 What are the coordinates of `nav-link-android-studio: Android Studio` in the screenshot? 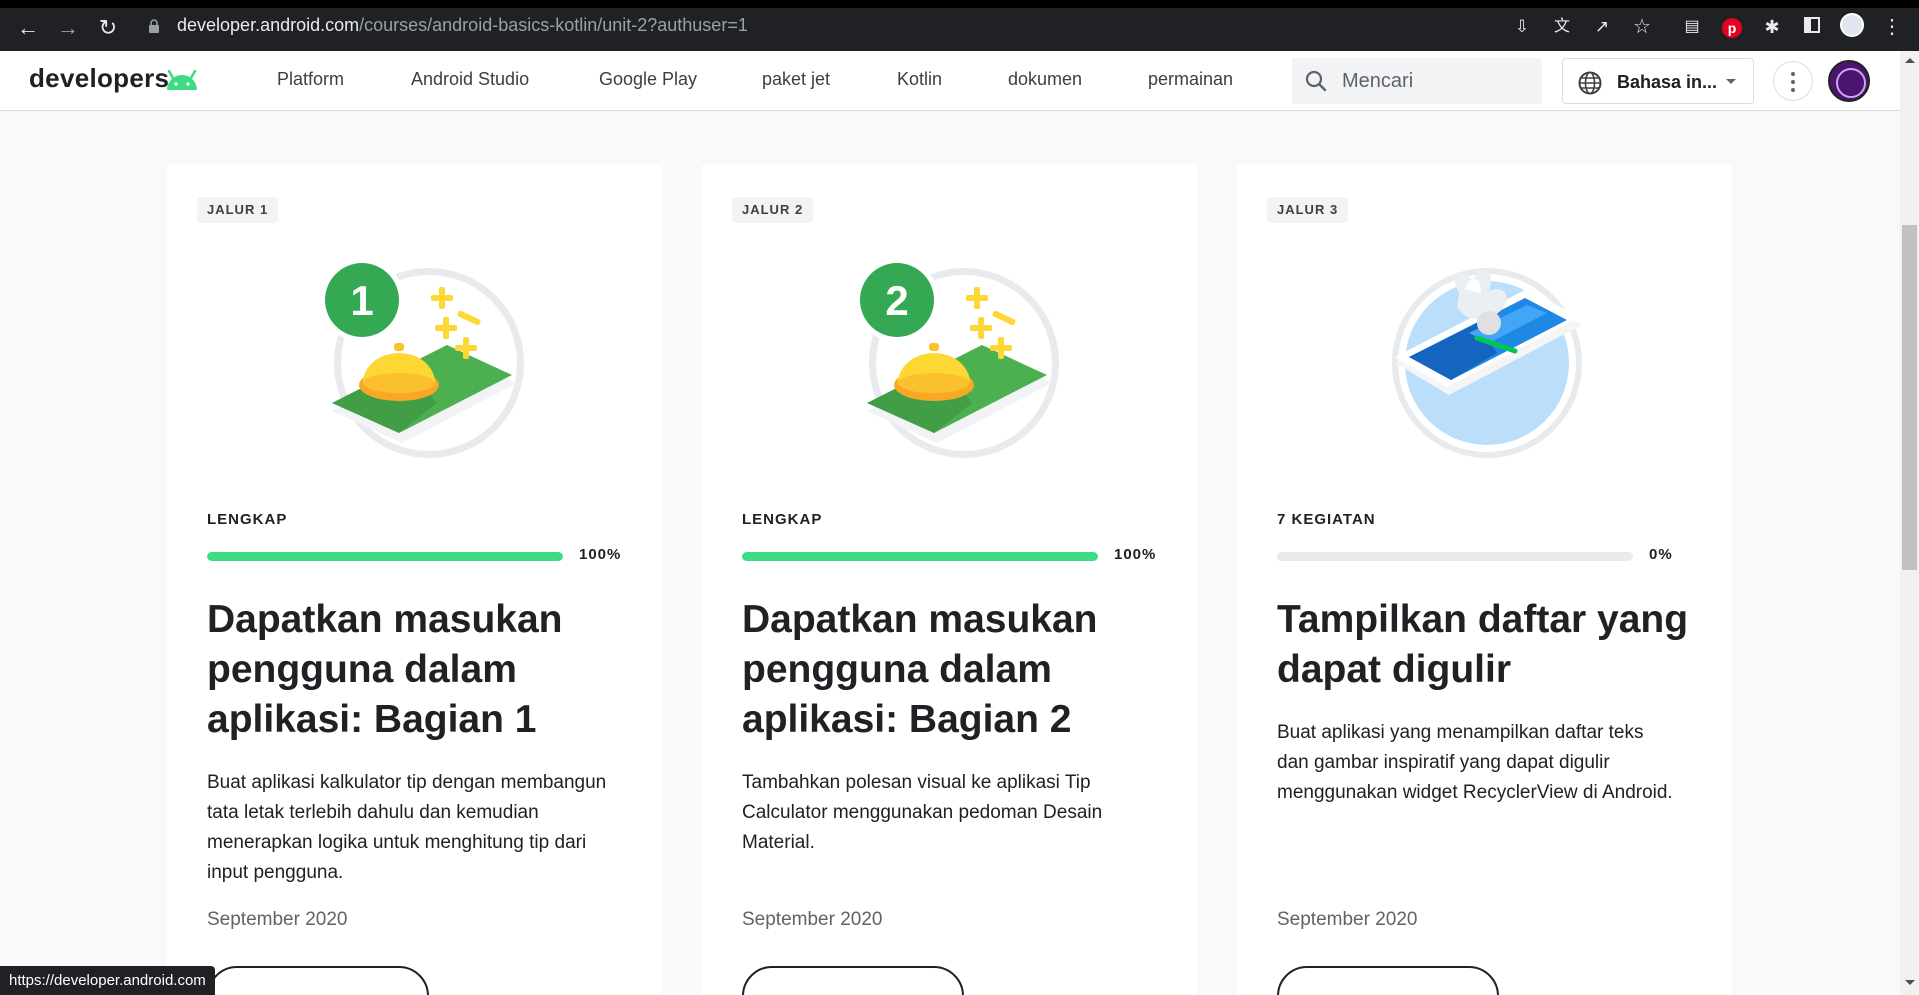 It's located at (470, 79).